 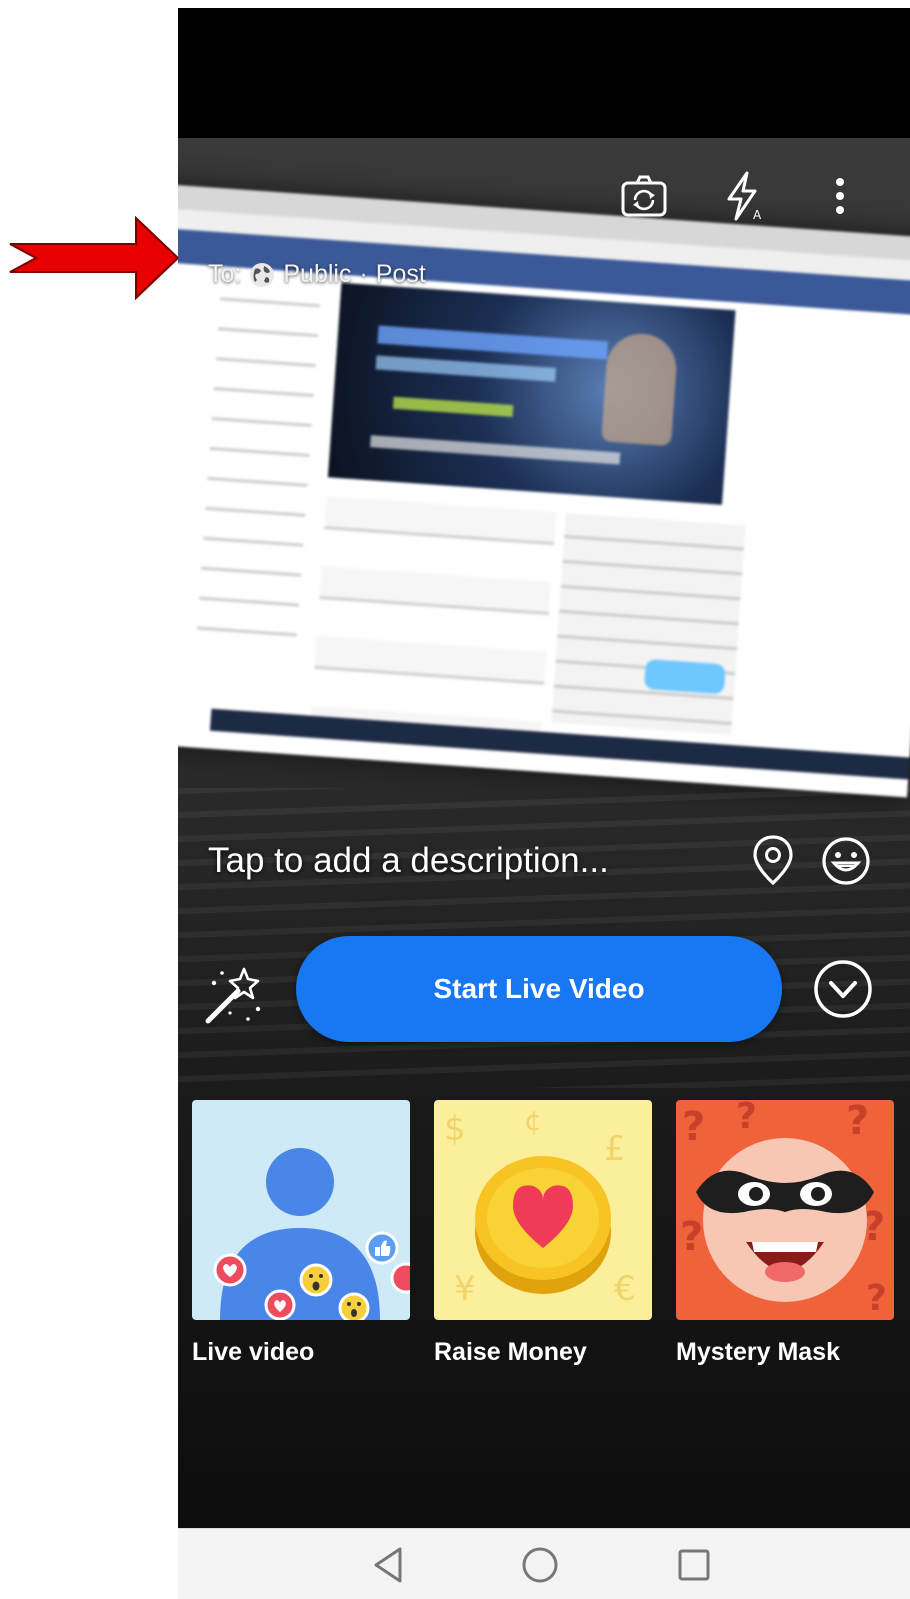 I want to click on mystery-mask-illustration: ? ? ? ? ? ?, so click(x=783, y=1209).